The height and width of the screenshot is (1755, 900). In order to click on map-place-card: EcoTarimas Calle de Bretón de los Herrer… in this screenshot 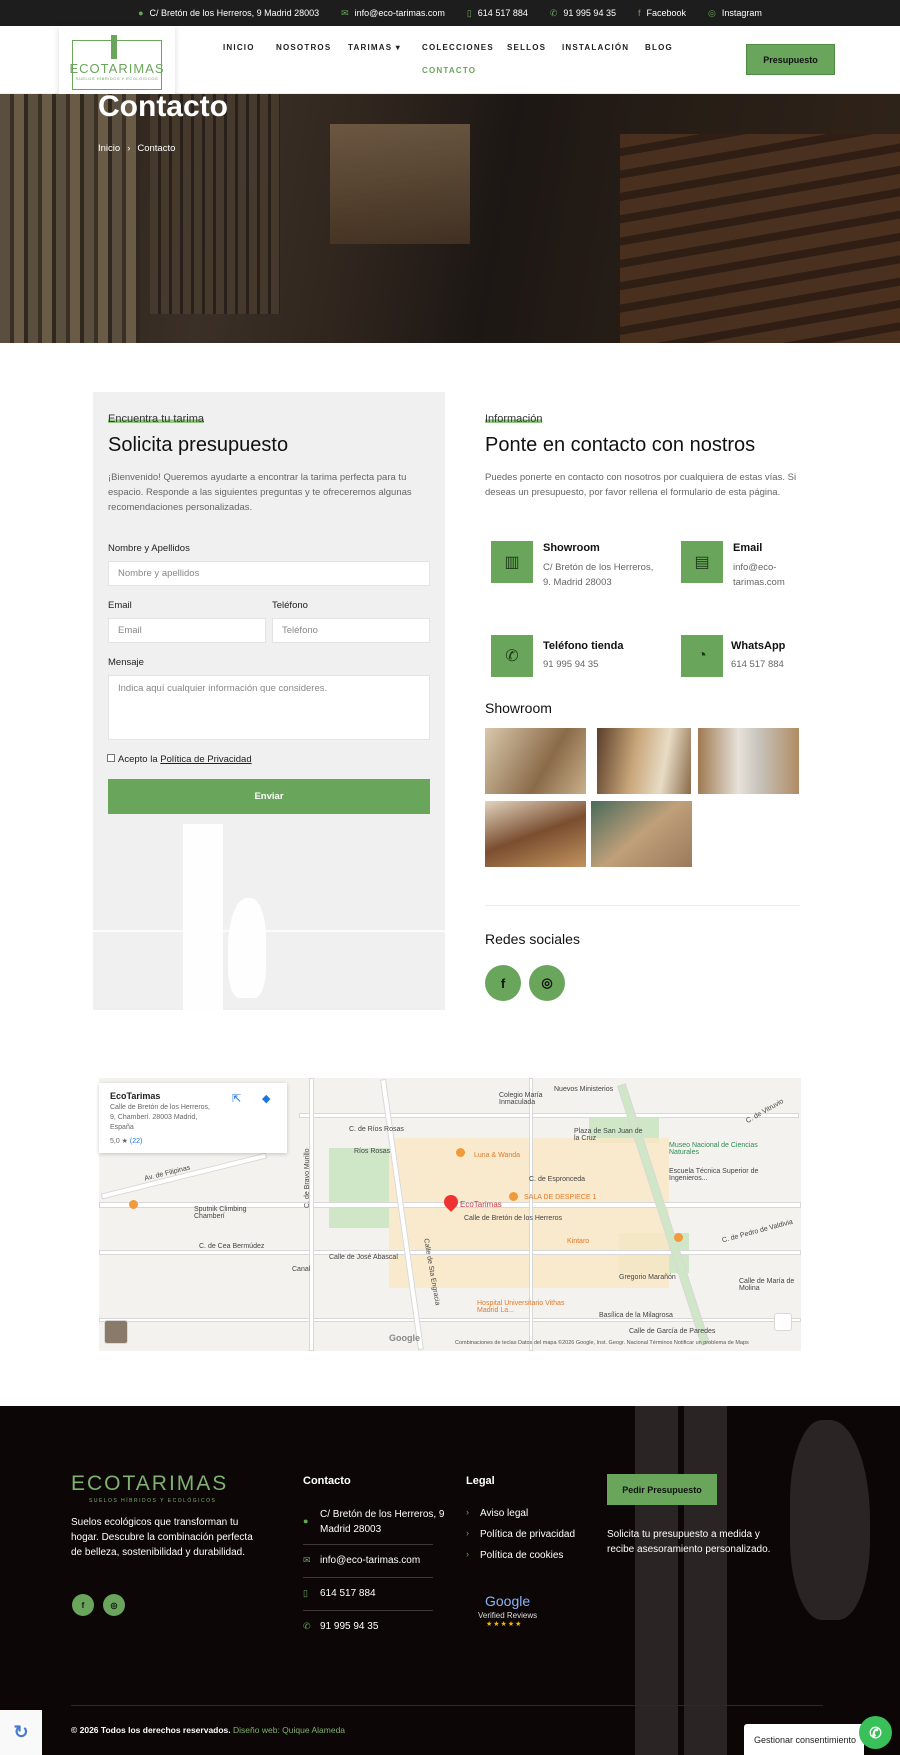, I will do `click(193, 1118)`.